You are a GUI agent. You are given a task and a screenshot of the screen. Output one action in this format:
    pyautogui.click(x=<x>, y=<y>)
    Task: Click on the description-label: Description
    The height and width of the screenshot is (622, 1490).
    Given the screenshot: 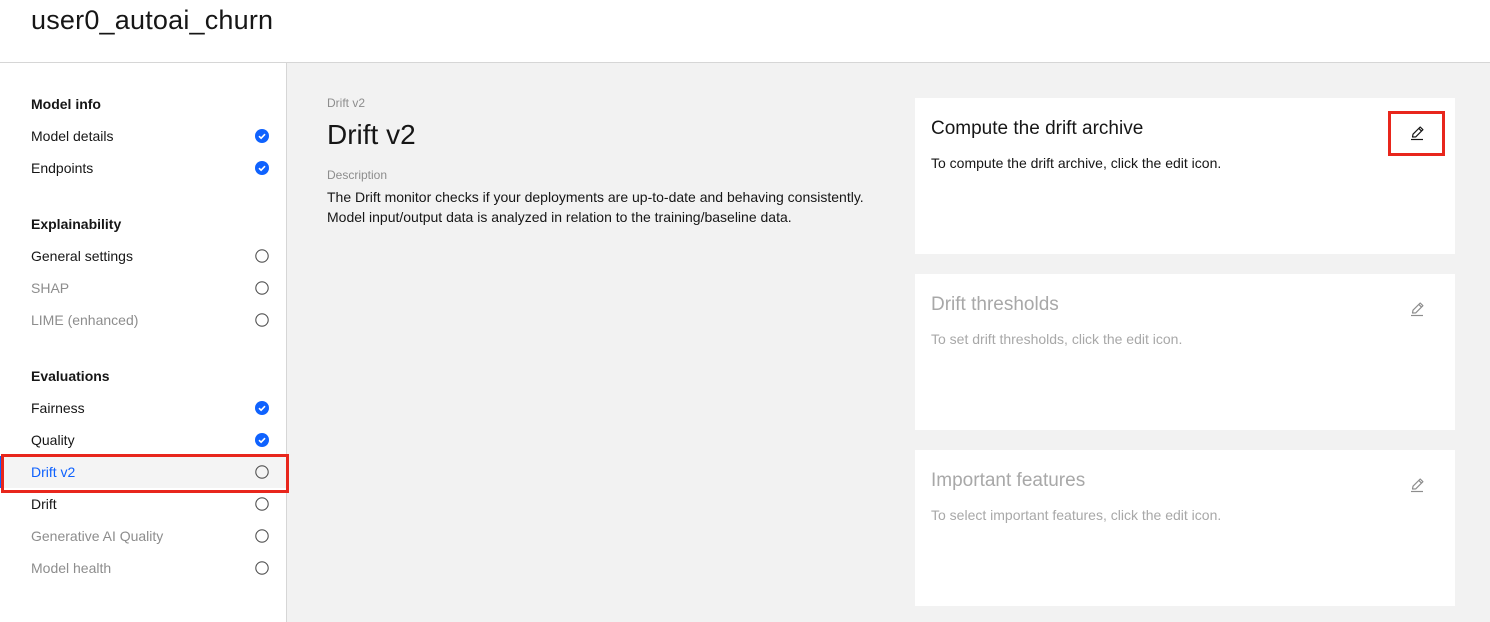 What is the action you would take?
    pyautogui.click(x=357, y=175)
    